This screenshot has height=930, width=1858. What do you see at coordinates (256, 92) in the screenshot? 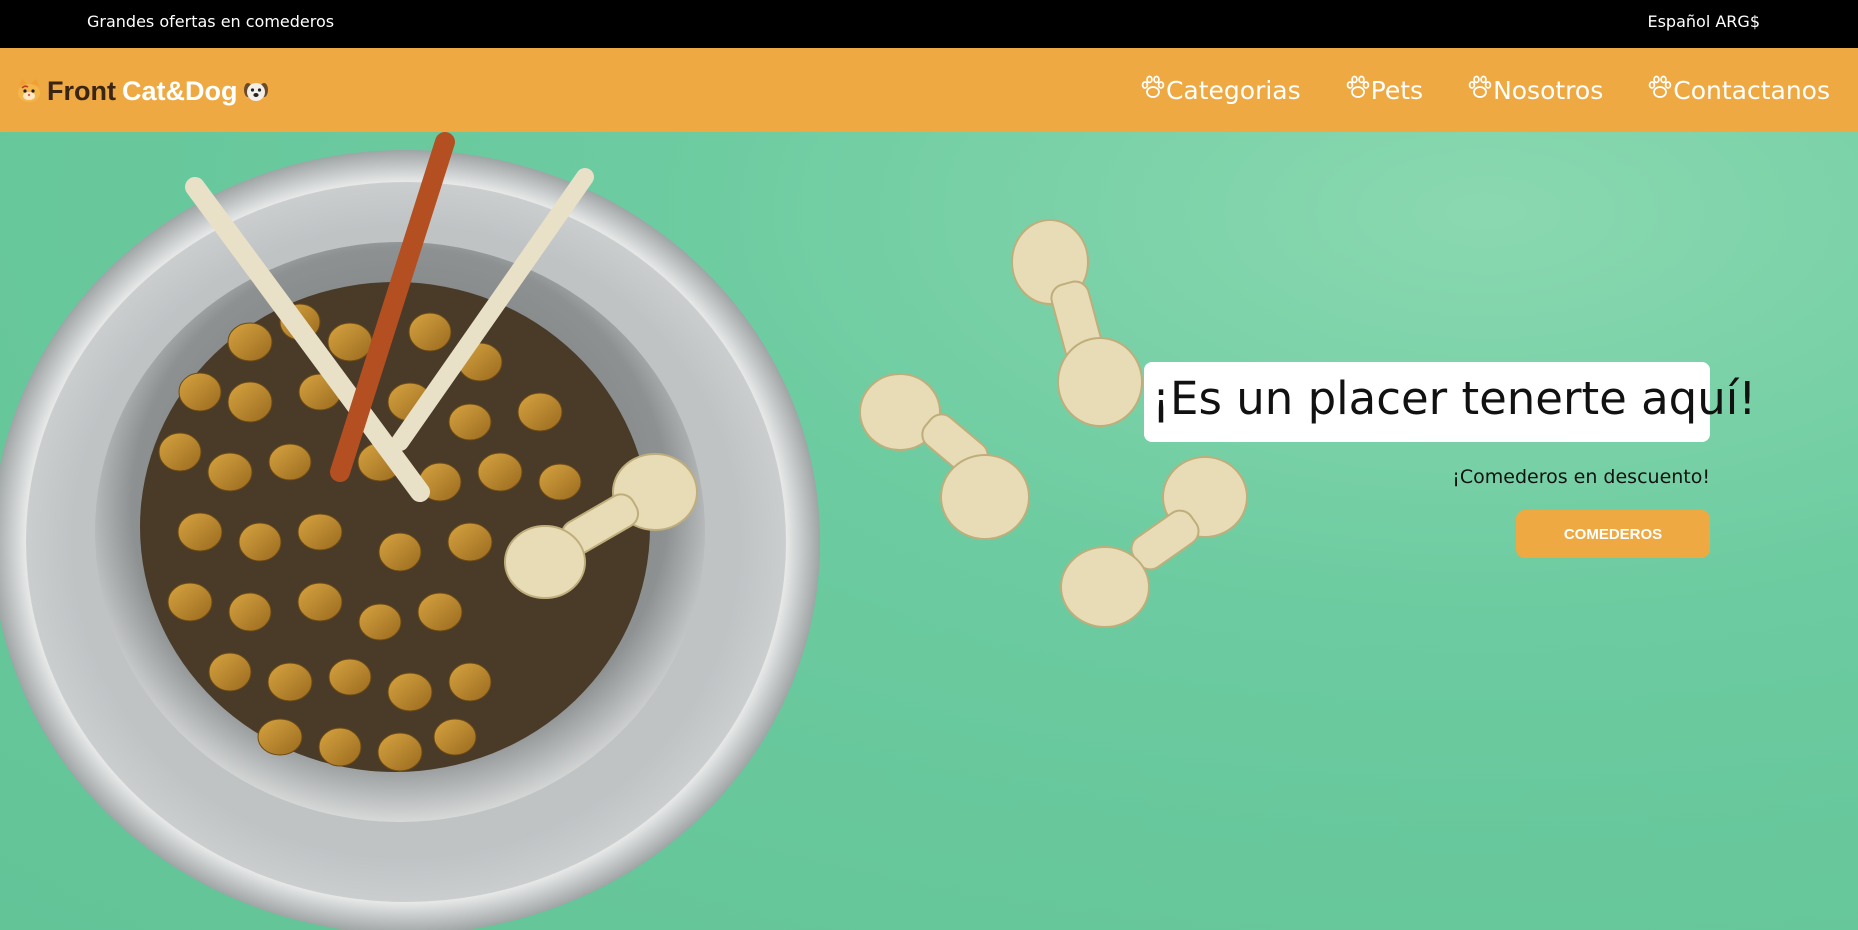
I see `dog-face-icon` at bounding box center [256, 92].